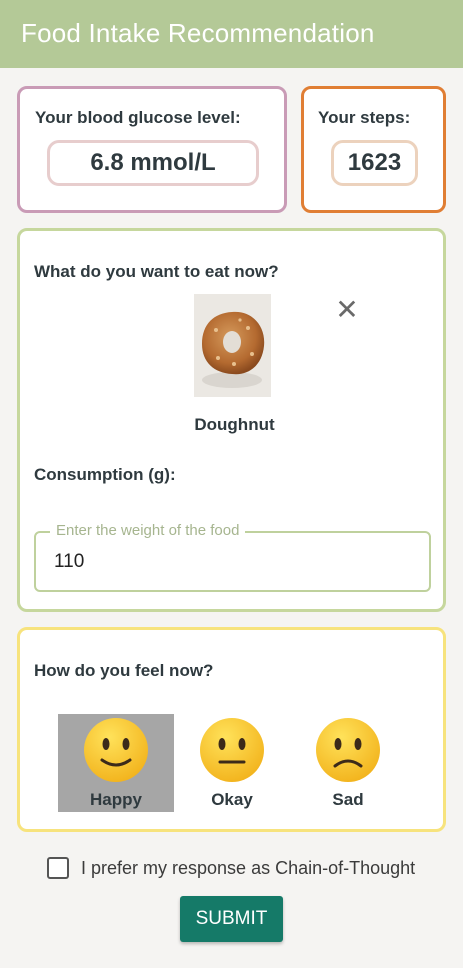  What do you see at coordinates (348, 750) in the screenshot?
I see `slightly-frowning-face-icon` at bounding box center [348, 750].